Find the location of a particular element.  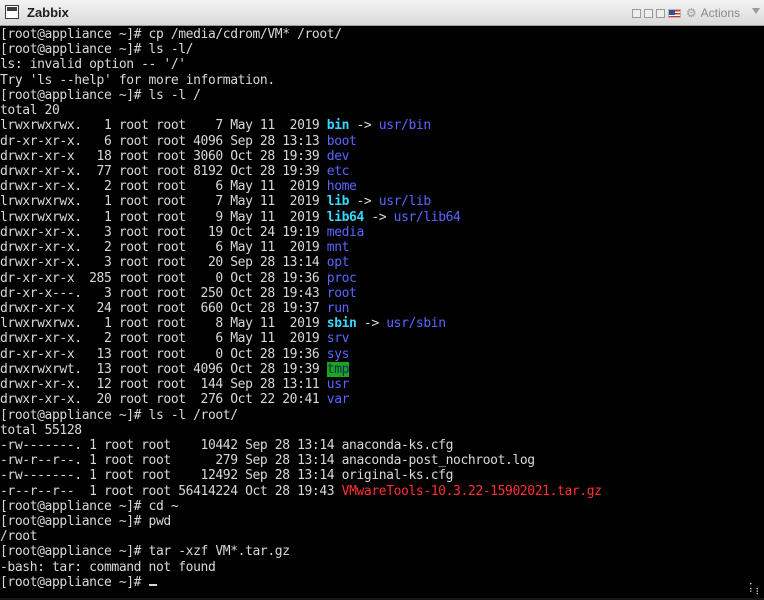

terminal-text: [root@appliance ~]# pwd is located at coordinates (85, 522).